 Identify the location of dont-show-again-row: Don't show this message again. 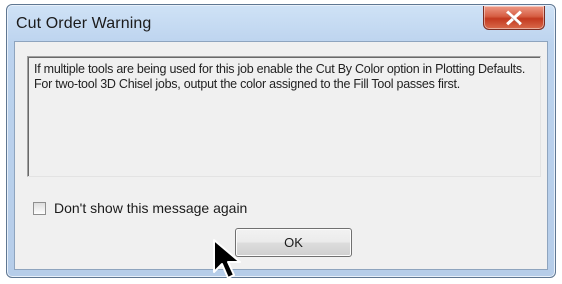
(140, 208).